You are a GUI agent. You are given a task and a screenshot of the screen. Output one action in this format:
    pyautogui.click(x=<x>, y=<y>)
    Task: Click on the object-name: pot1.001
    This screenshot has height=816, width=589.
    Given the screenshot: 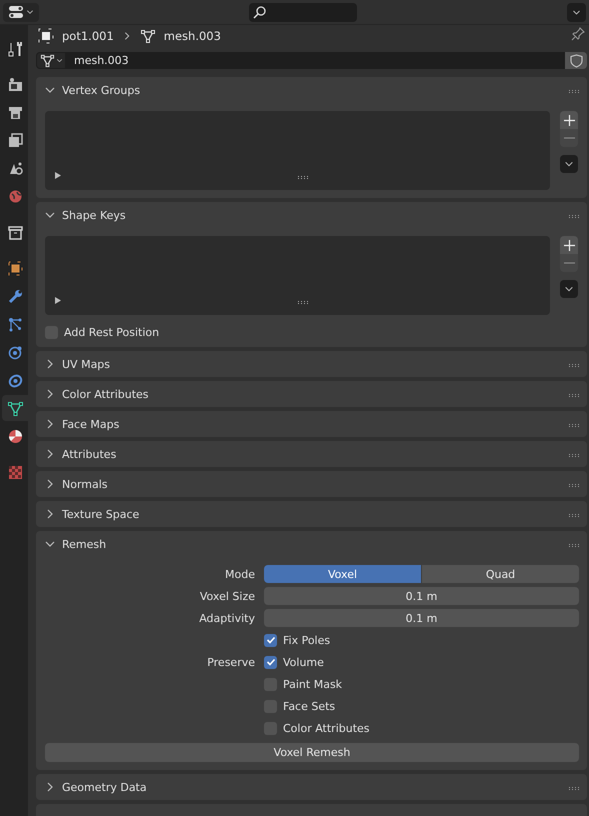 What is the action you would take?
    pyautogui.click(x=88, y=35)
    